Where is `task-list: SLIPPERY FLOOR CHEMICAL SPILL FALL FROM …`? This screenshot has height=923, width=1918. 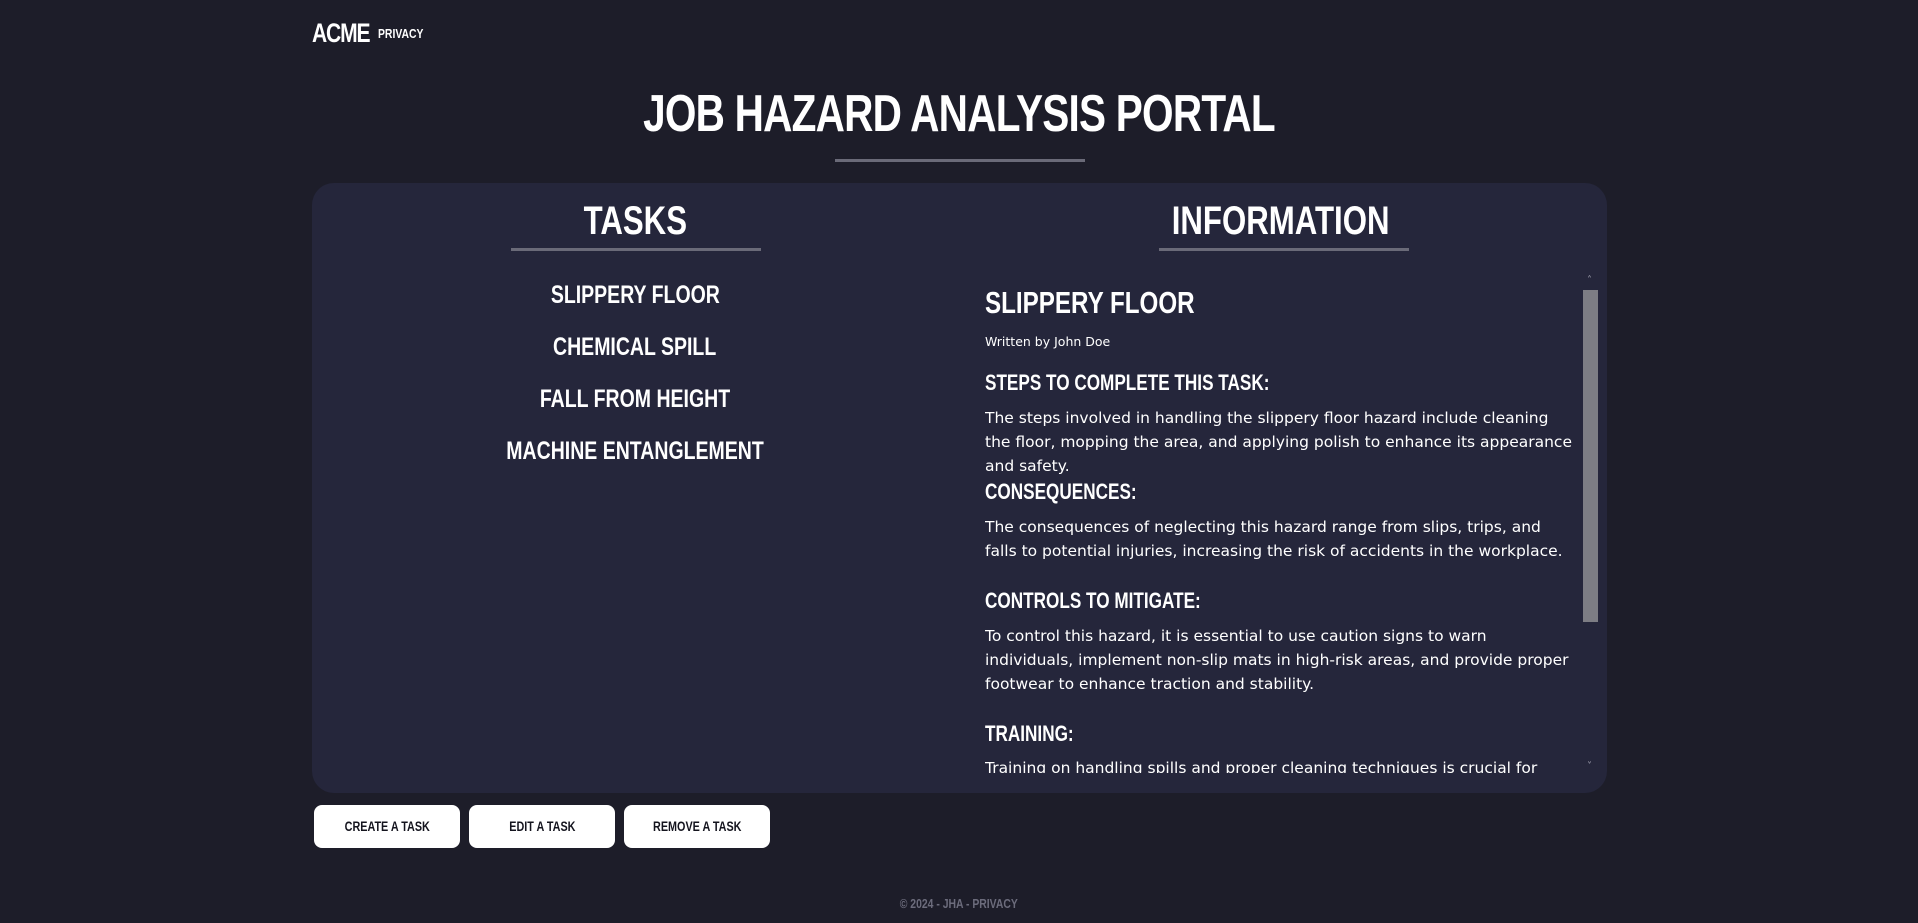
task-list: SLIPPERY FLOOR CHEMICAL SPILL FALL FROM … is located at coordinates (635, 381).